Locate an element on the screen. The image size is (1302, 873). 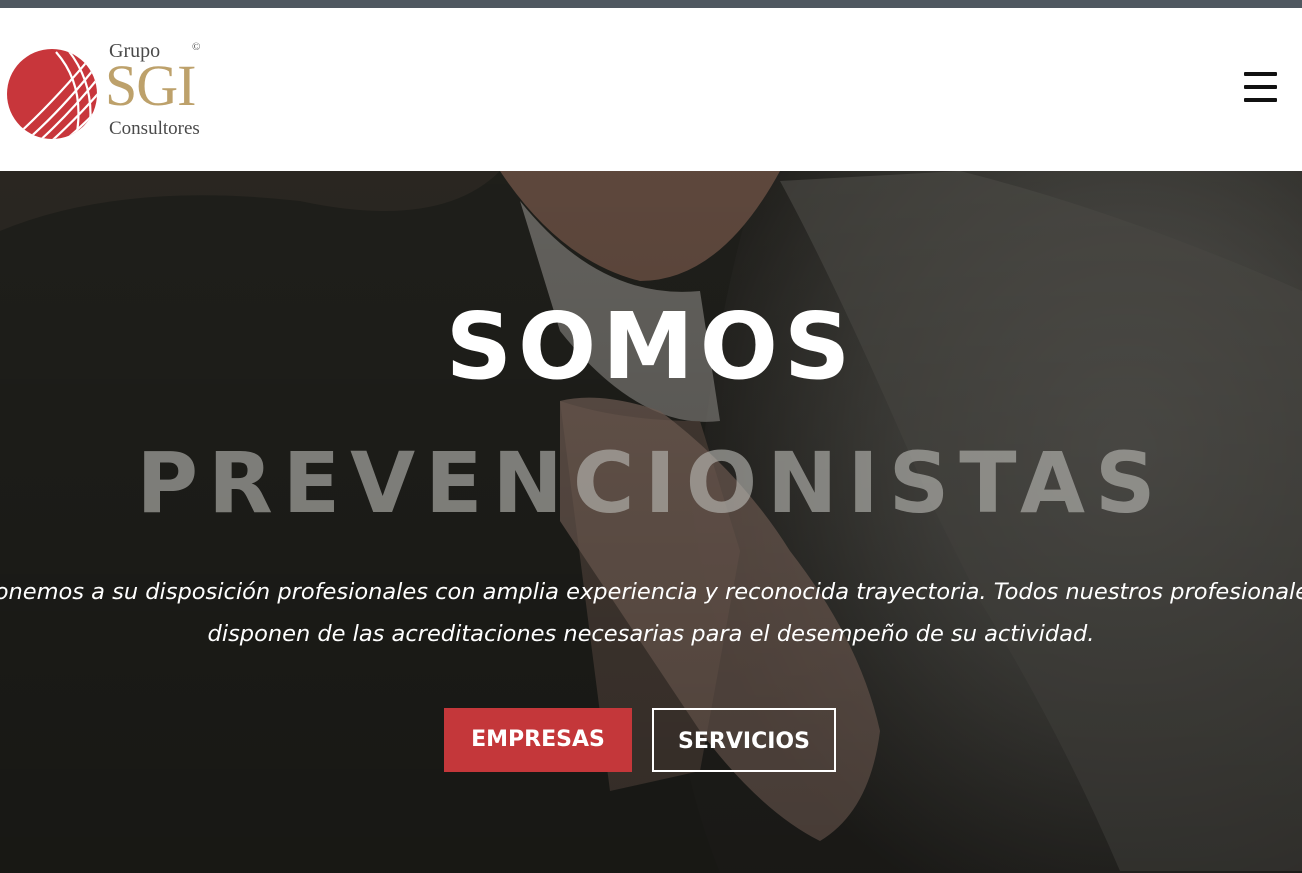
hero-title: SOMOS is located at coordinates (651, 346).